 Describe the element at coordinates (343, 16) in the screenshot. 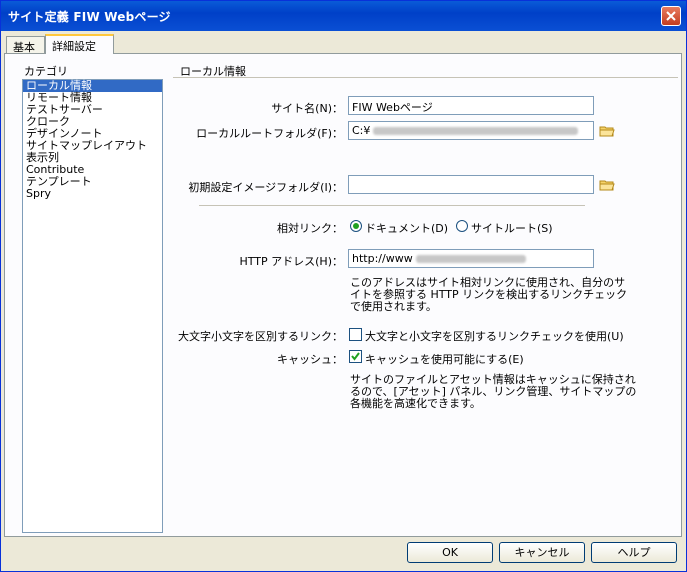

I see `title-bar: サイト定義 FIW Webページ` at that location.